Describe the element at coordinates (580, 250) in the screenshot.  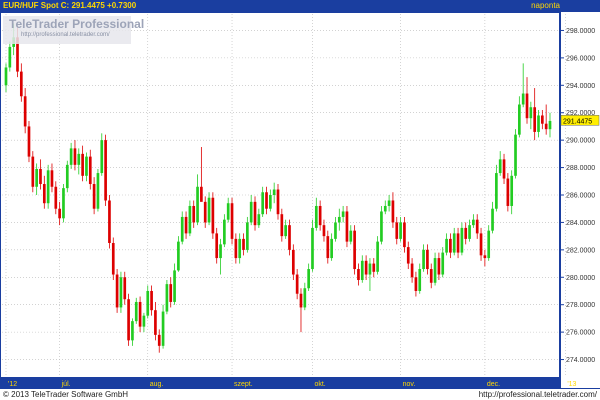
I see `y-tick-label: 282.0000` at that location.